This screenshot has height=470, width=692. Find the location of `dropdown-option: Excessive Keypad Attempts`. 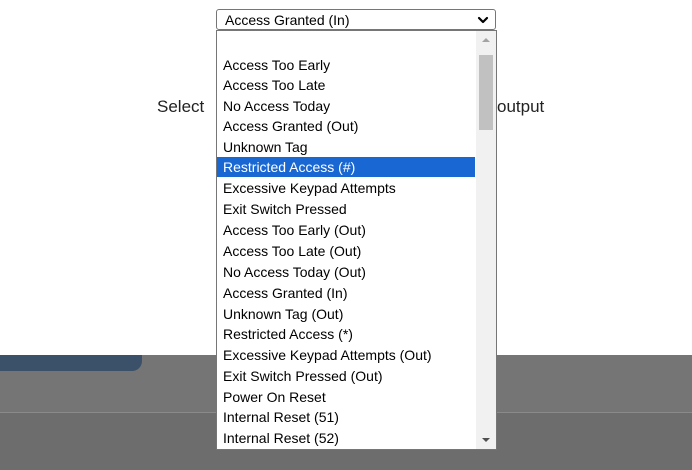

dropdown-option: Excessive Keypad Attempts is located at coordinates (346, 188).